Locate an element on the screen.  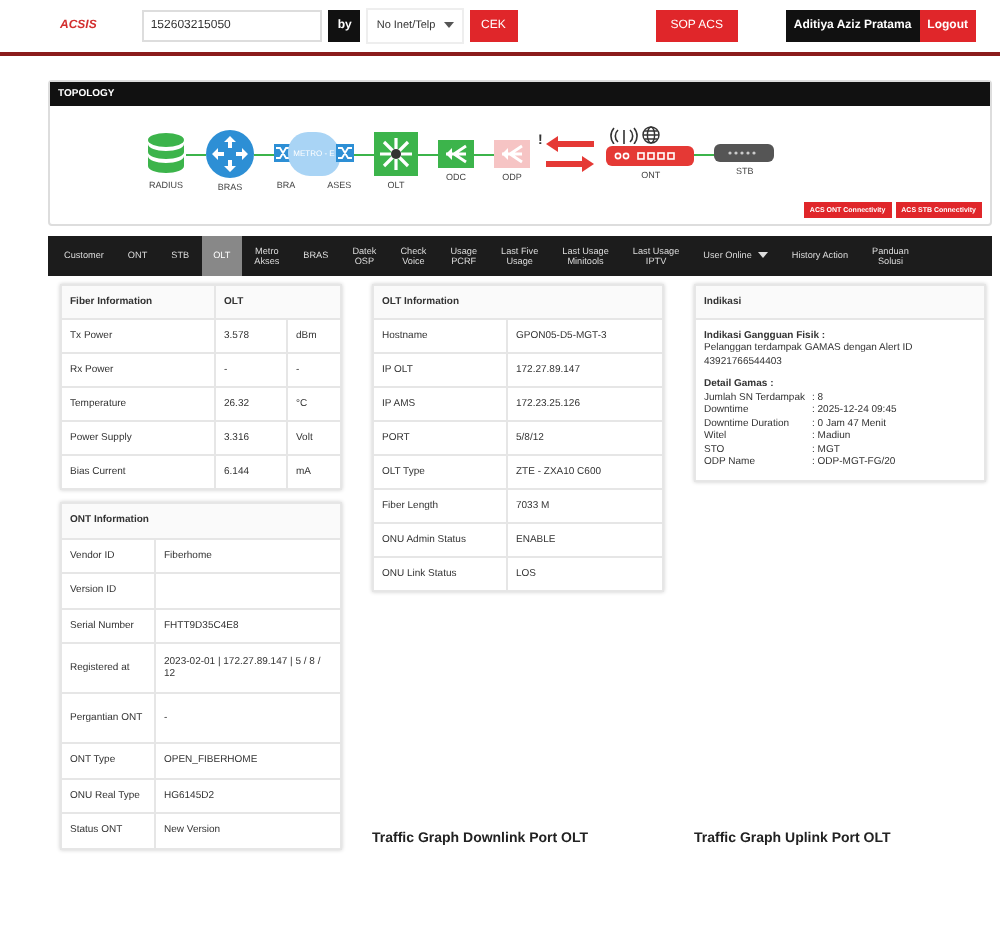
wifi-antenna-icon is located at coordinates (624, 134).